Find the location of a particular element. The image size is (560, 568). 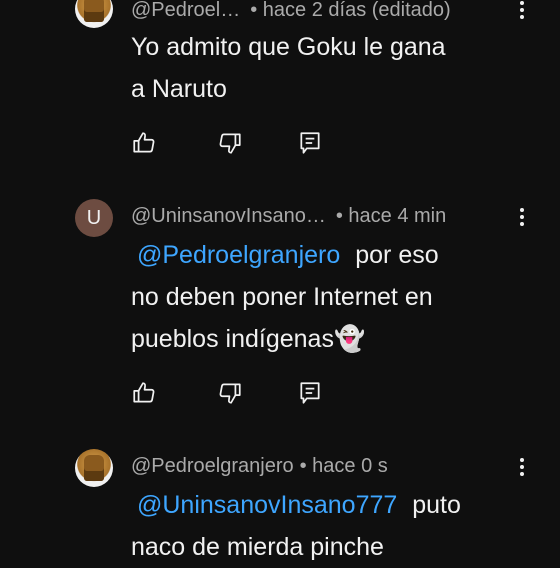

comment-text-line: por eso is located at coordinates (397, 255).